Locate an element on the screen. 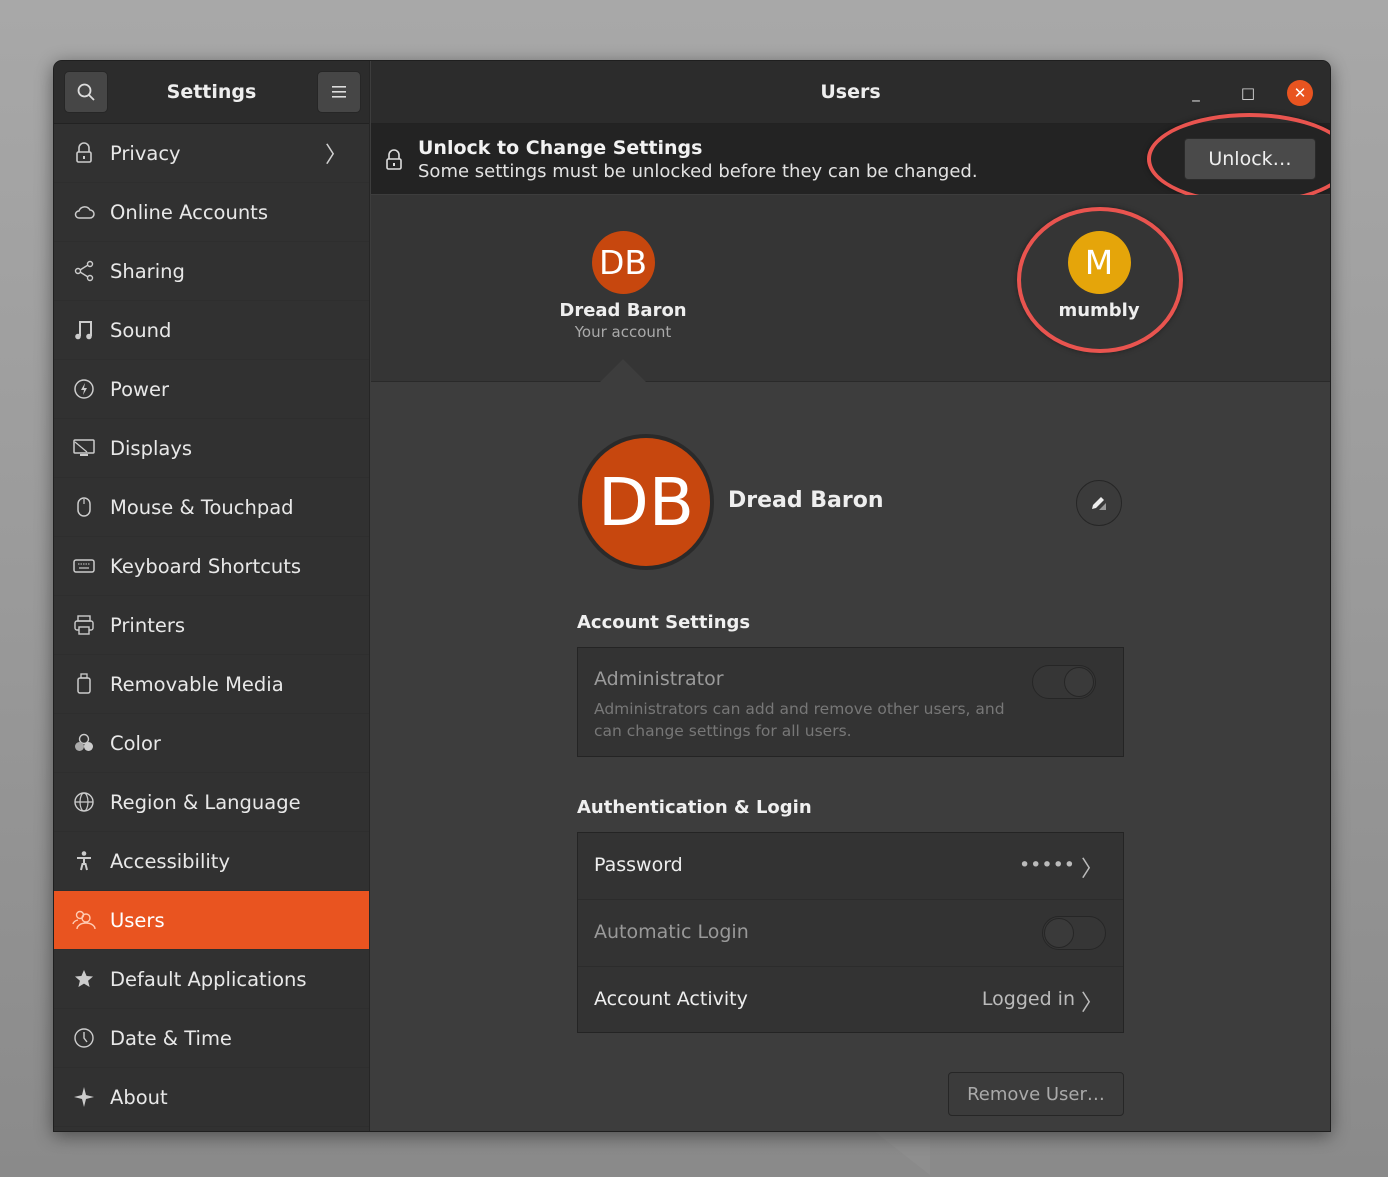 This screenshot has width=1388, height=1177. account-settings-heading: Account Settings is located at coordinates (664, 622).